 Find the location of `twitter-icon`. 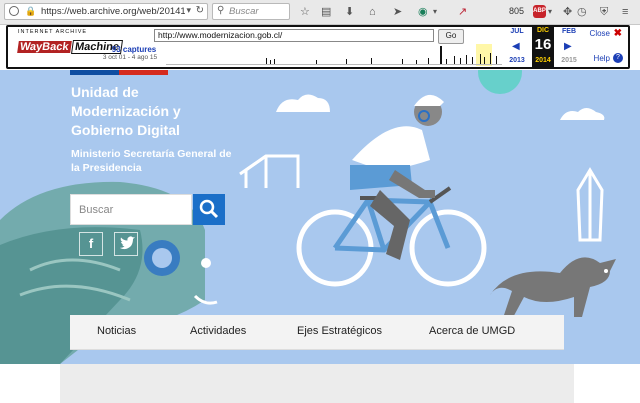

twitter-icon is located at coordinates (126, 244).